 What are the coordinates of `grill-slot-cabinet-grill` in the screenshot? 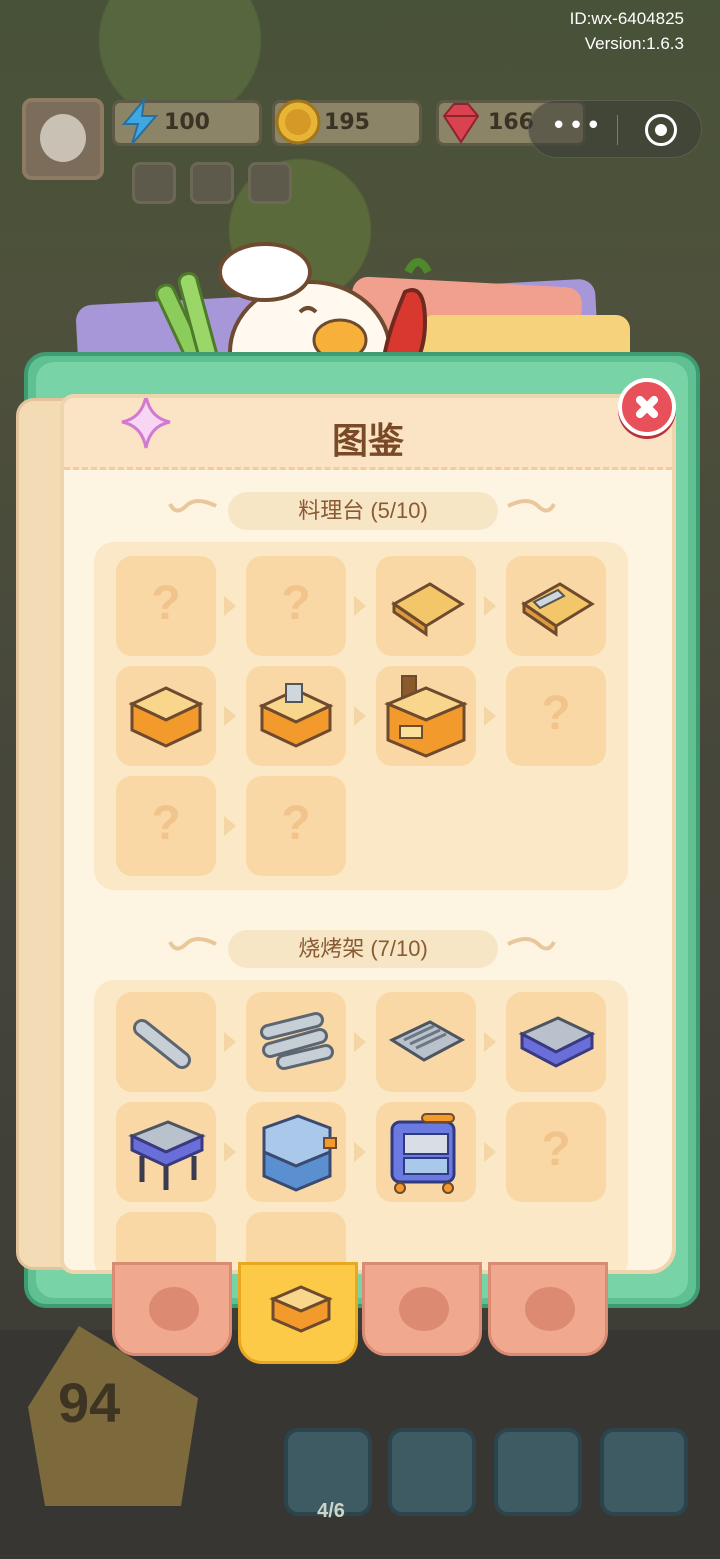 It's located at (296, 1152).